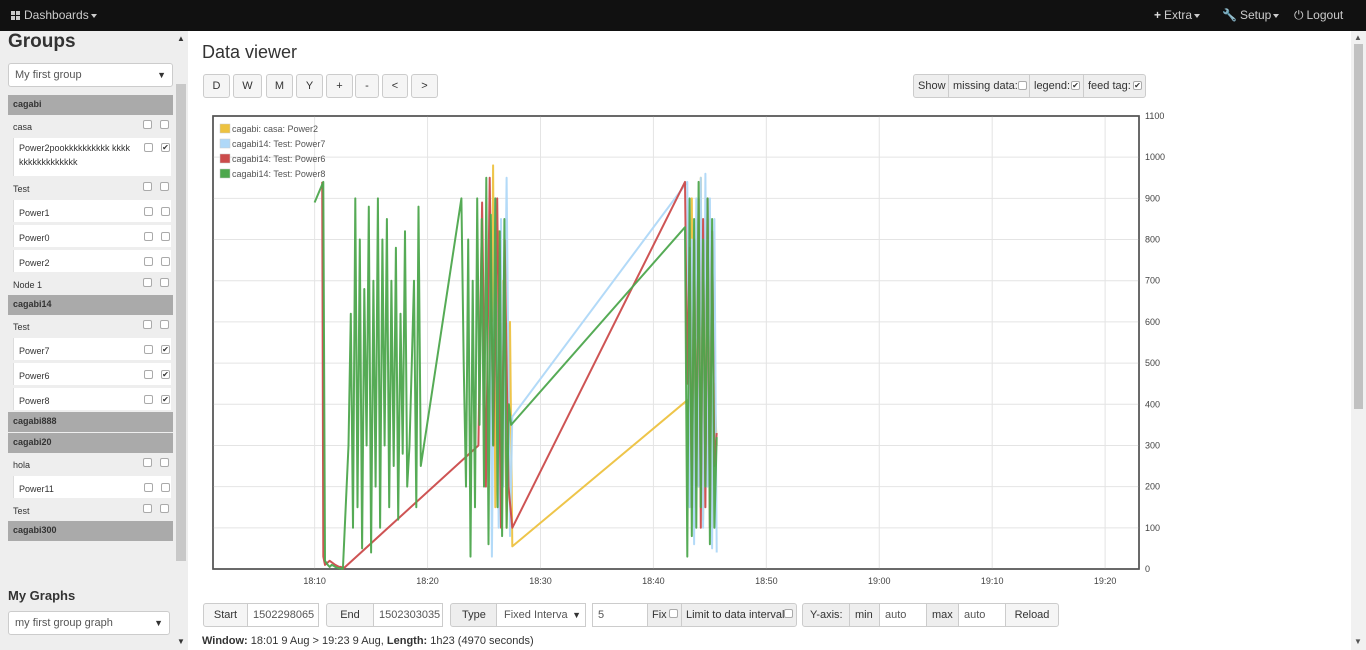  What do you see at coordinates (395, 86) in the screenshot?
I see `pan-left-button: <` at bounding box center [395, 86].